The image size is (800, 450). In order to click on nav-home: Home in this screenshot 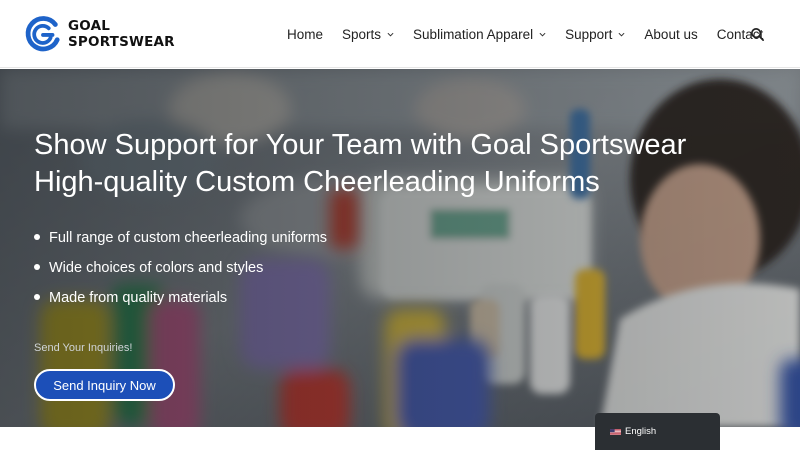, I will do `click(305, 34)`.